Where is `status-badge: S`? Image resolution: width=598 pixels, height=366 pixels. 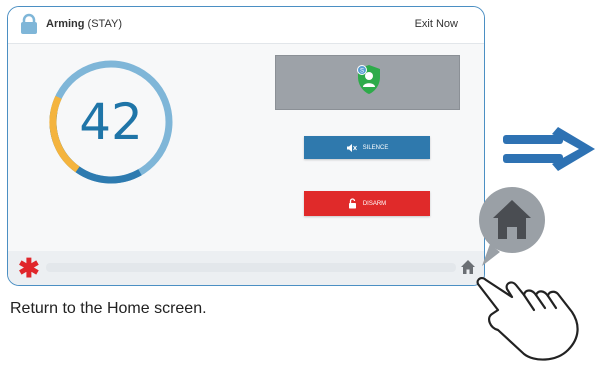
status-badge: S is located at coordinates (362, 72).